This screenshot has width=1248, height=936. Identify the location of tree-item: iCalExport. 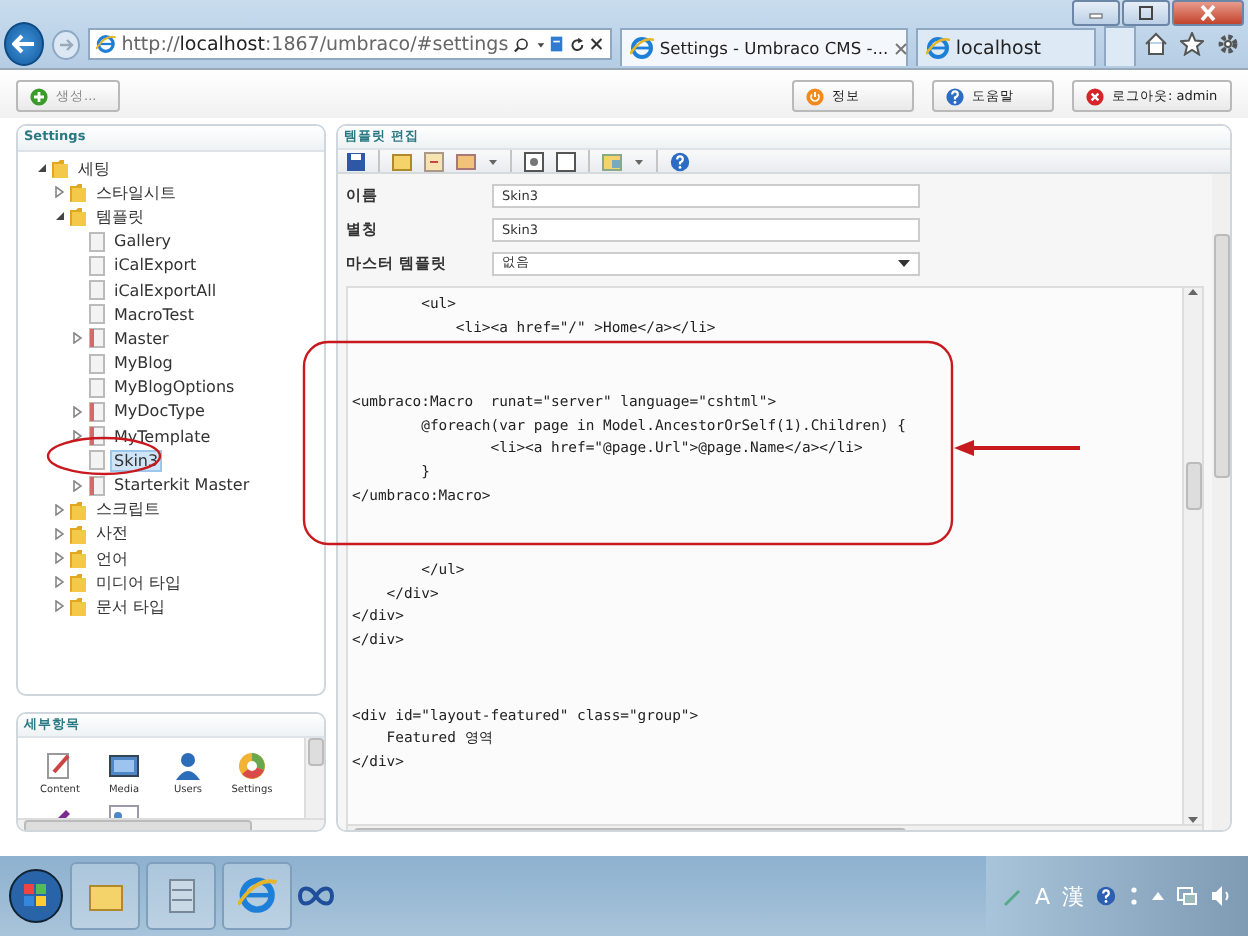
(155, 265).